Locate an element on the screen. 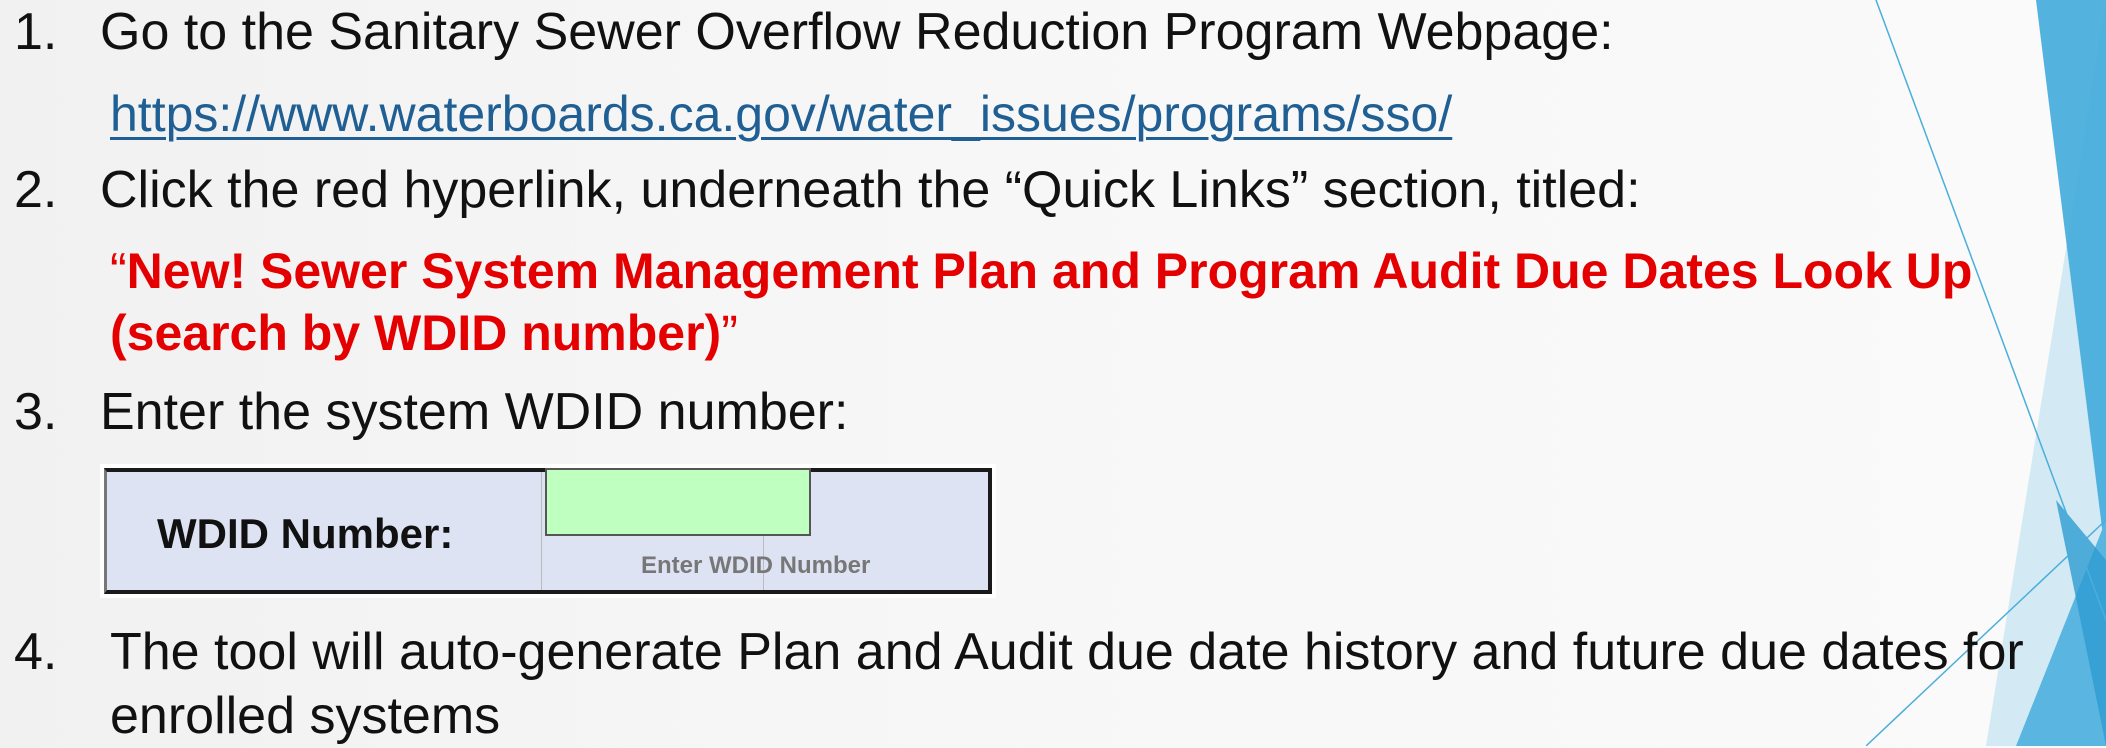 The width and height of the screenshot is (2106, 748). wdid-lookup-screenshot: WDID Number: Enter WDID Number is located at coordinates (548, 531).